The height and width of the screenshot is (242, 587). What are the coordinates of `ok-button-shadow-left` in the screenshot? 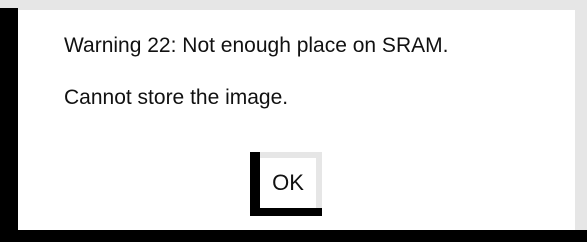 It's located at (255, 184).